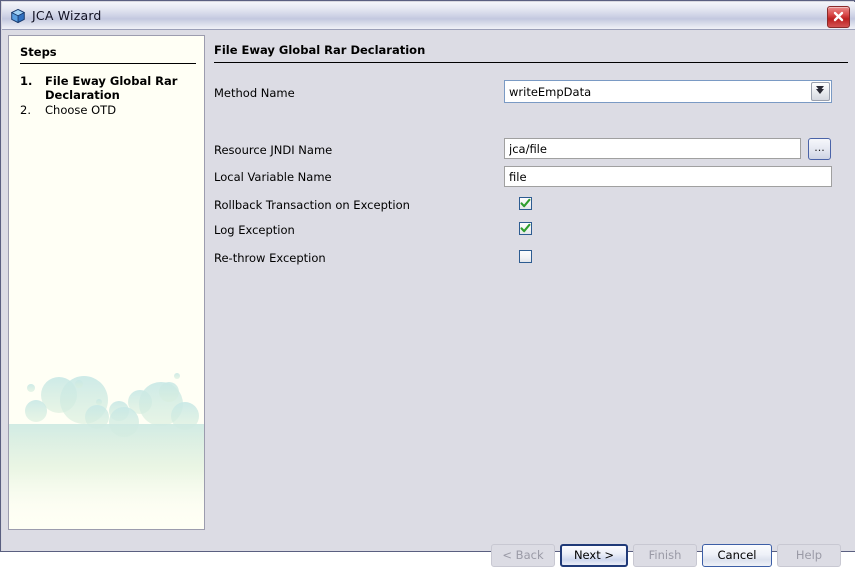 Image resolution: width=857 pixels, height=567 pixels. Describe the element at coordinates (523, 555) in the screenshot. I see `back-button: < Back` at that location.